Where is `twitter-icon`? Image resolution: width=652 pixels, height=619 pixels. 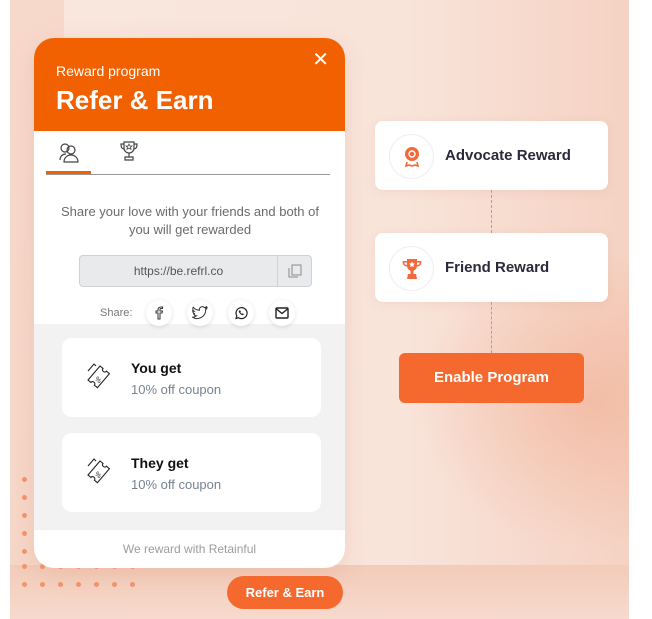
twitter-icon is located at coordinates (200, 313).